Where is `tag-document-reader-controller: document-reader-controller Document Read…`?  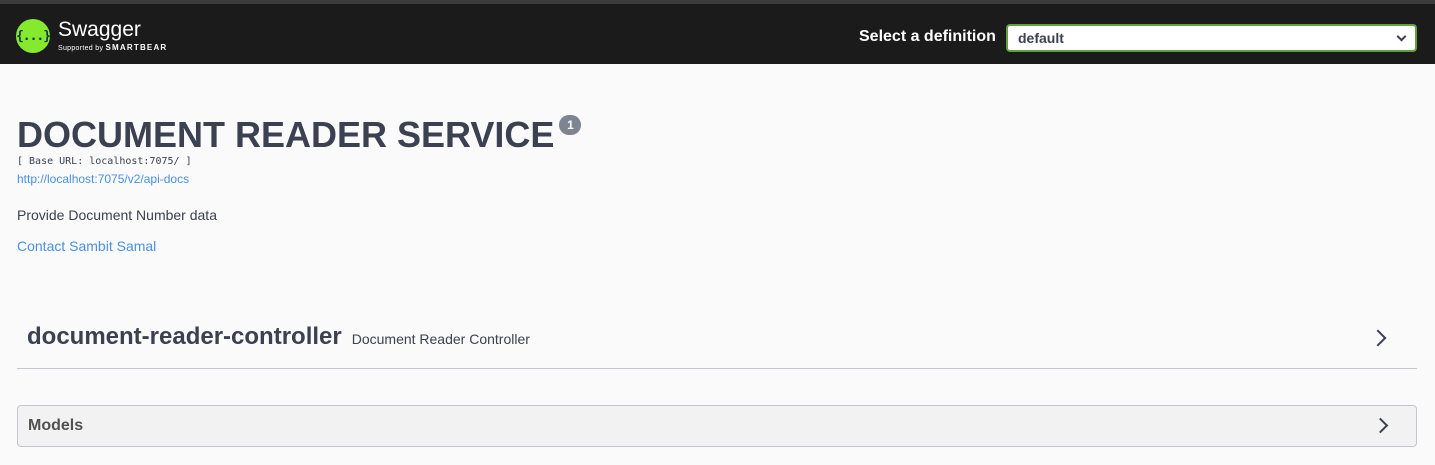
tag-document-reader-controller: document-reader-controller Document Read… is located at coordinates (717, 337).